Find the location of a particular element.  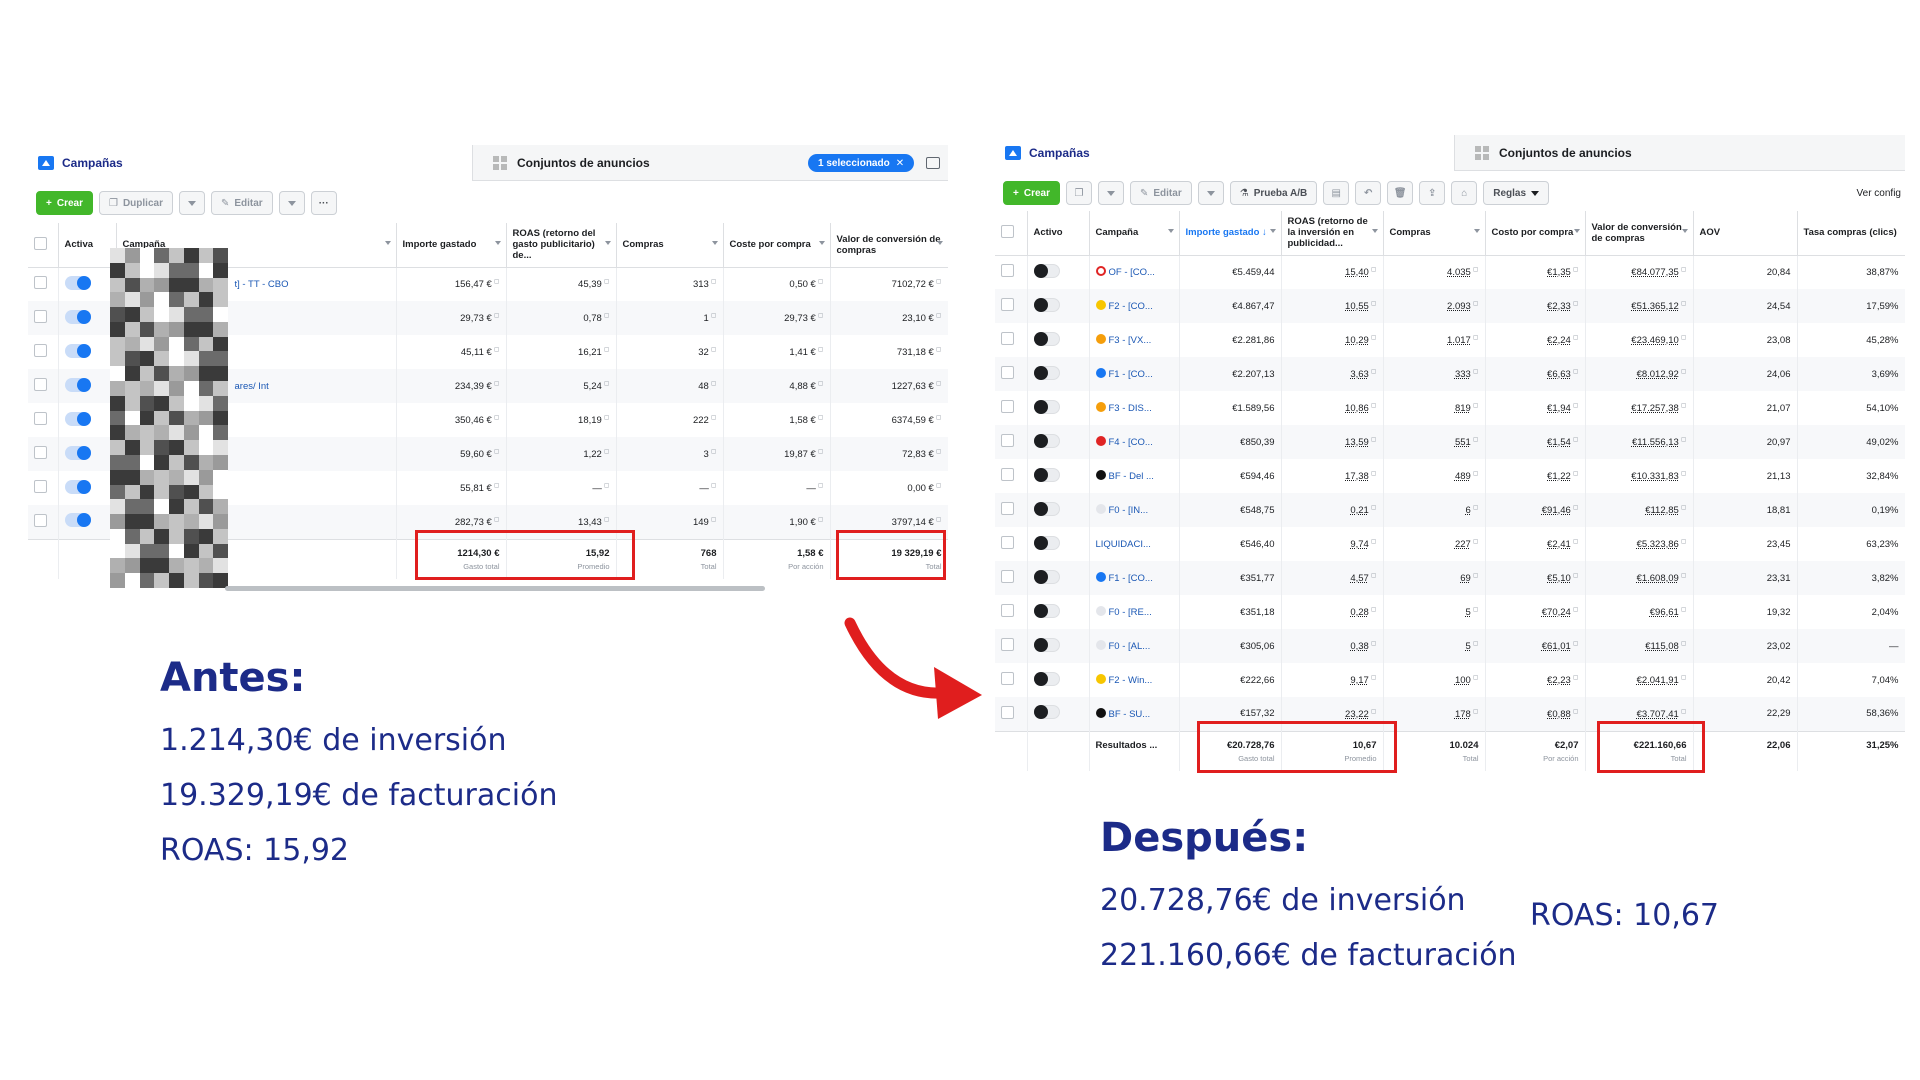

panel-toggle-icon is located at coordinates (933, 163).